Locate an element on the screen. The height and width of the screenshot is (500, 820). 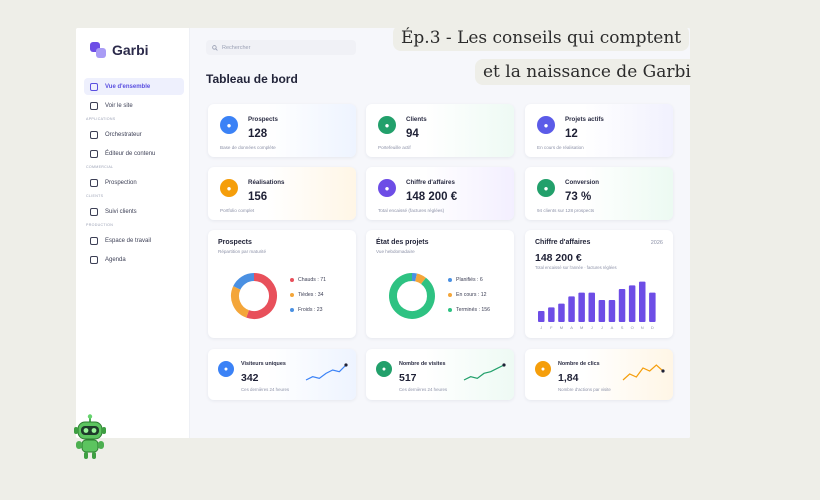
kpi-value: 94 is located at coordinates (412, 134).